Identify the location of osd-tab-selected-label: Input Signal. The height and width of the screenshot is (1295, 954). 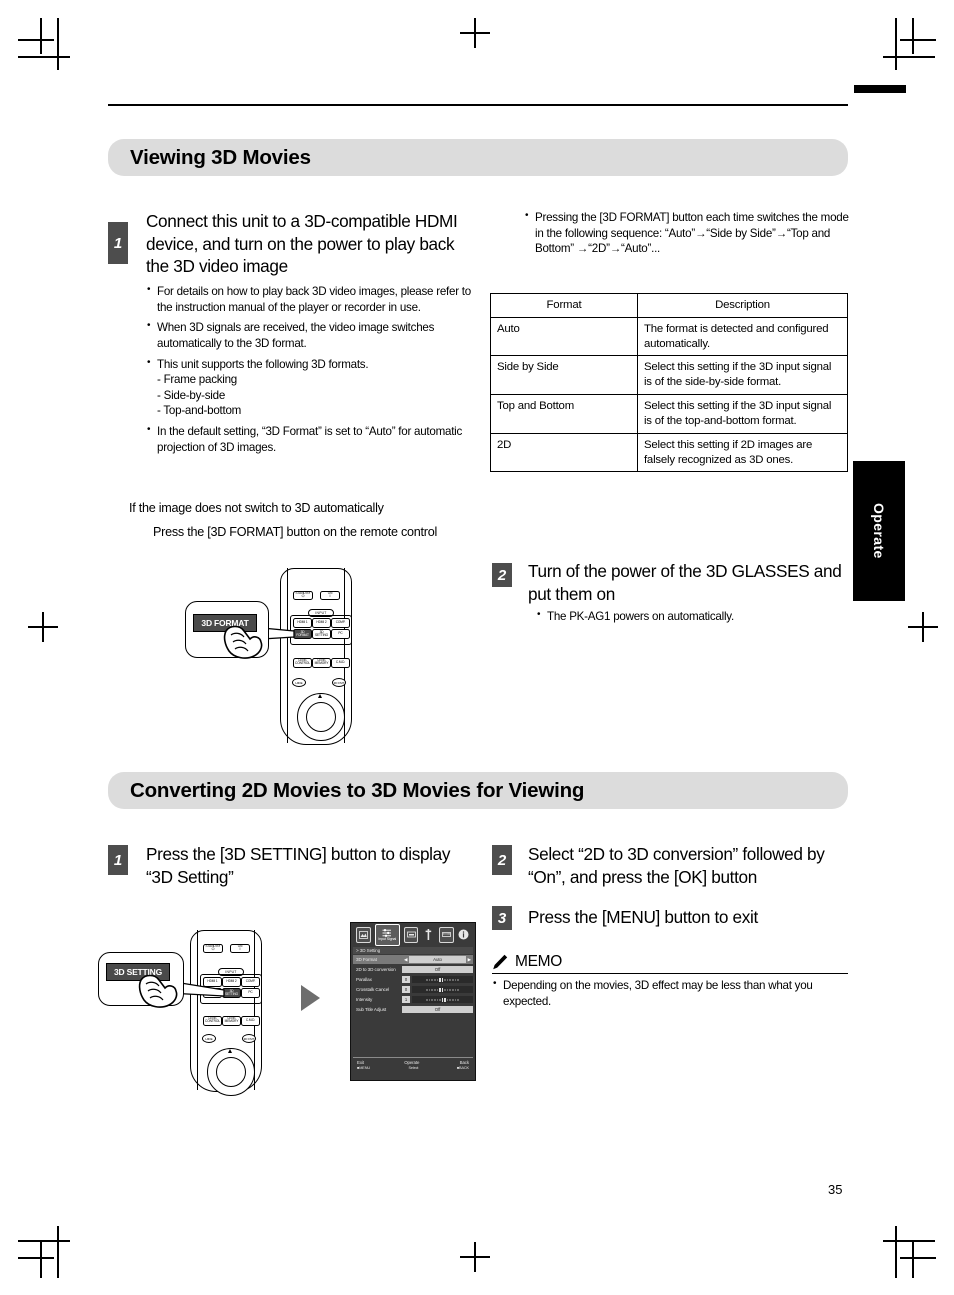
(387, 938).